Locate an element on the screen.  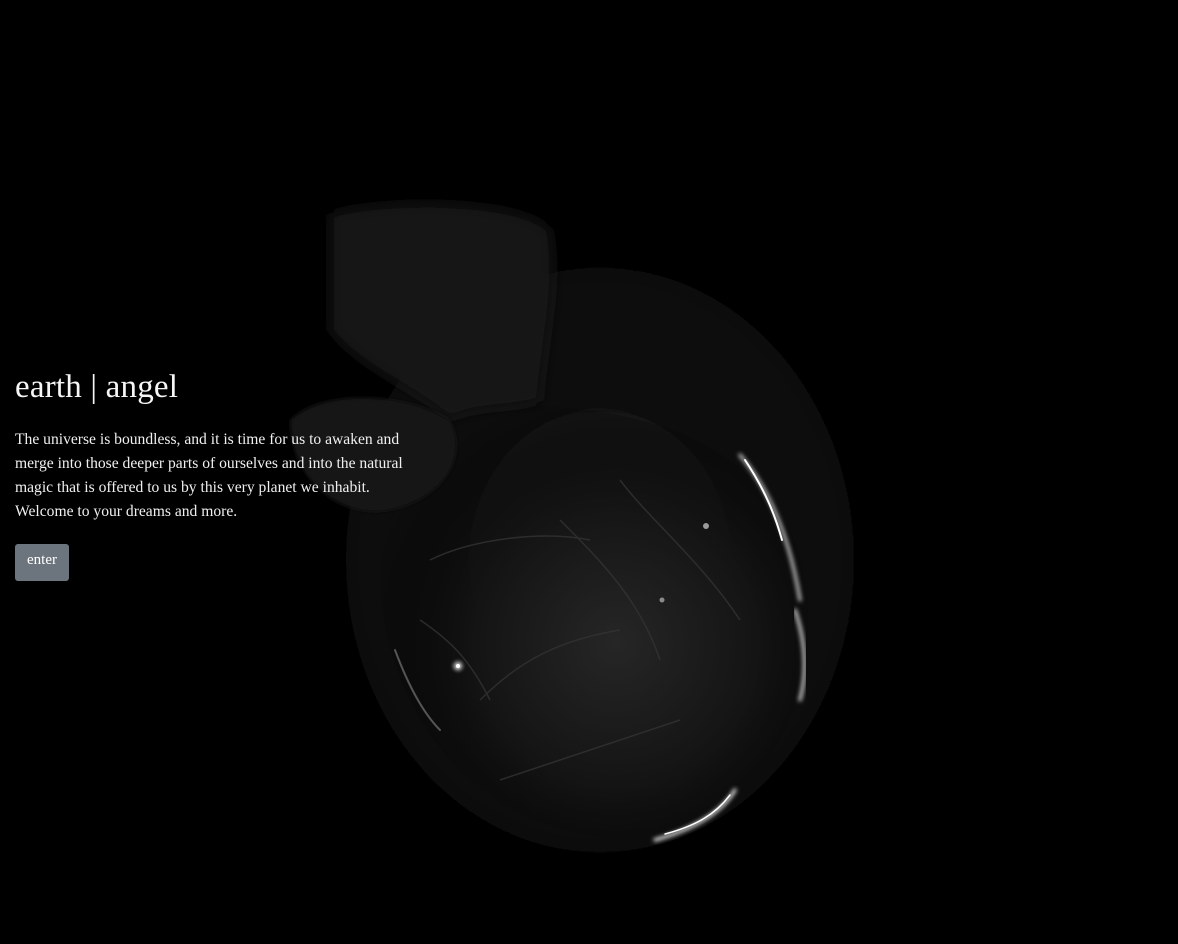
page-title: earth | angel is located at coordinates (97, 387).